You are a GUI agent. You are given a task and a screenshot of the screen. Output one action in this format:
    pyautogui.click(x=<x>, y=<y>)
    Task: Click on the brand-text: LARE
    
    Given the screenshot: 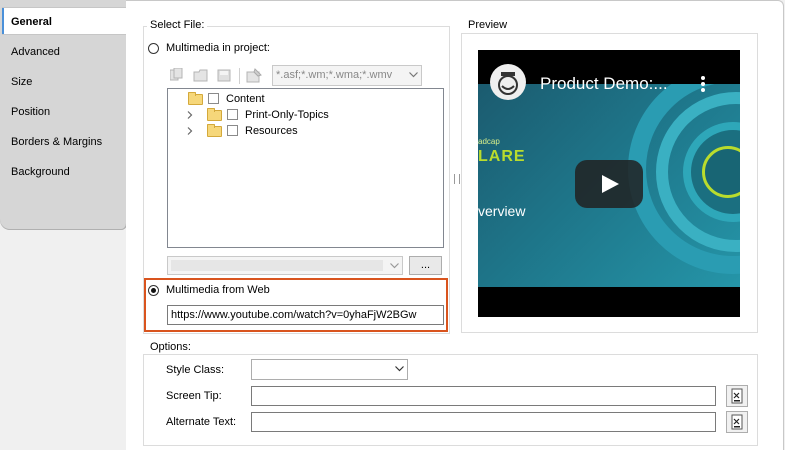 What is the action you would take?
    pyautogui.click(x=502, y=156)
    